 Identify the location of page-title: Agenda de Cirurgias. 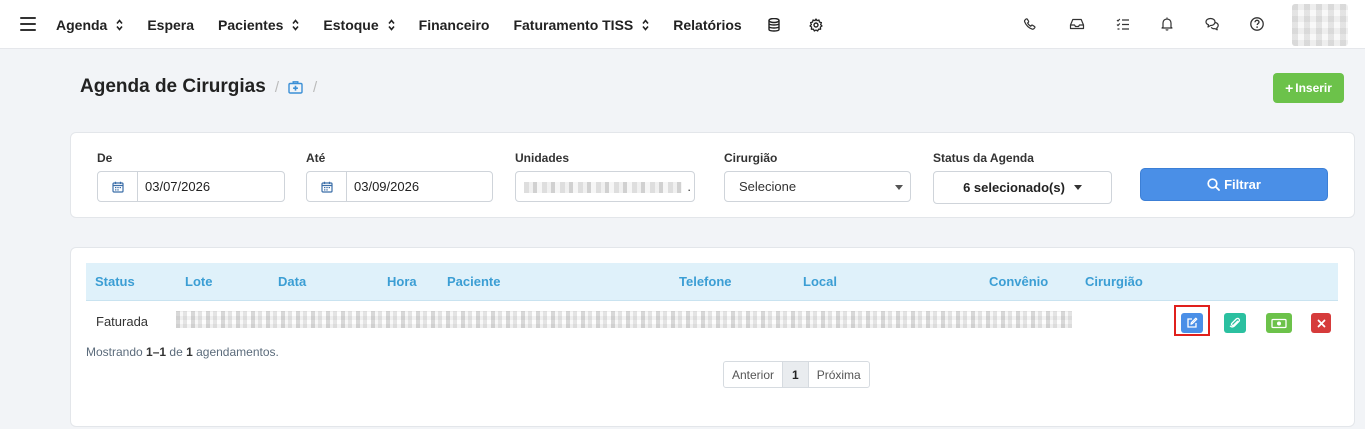
(173, 86).